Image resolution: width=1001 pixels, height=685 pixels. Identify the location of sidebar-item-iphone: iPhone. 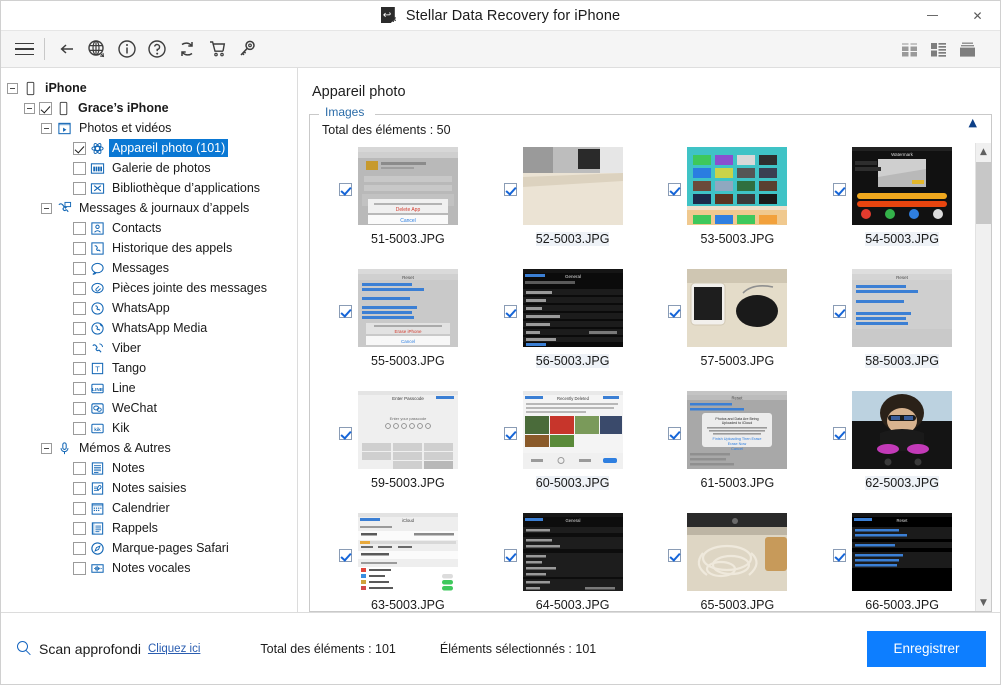
(149, 88).